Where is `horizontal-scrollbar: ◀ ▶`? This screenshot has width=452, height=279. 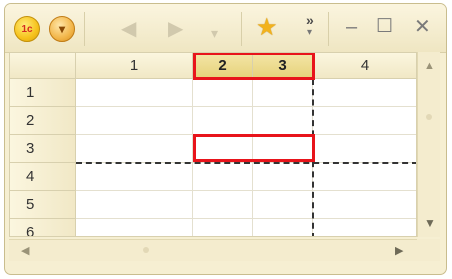
horizontal-scrollbar: ◀ ▶ is located at coordinates (213, 250).